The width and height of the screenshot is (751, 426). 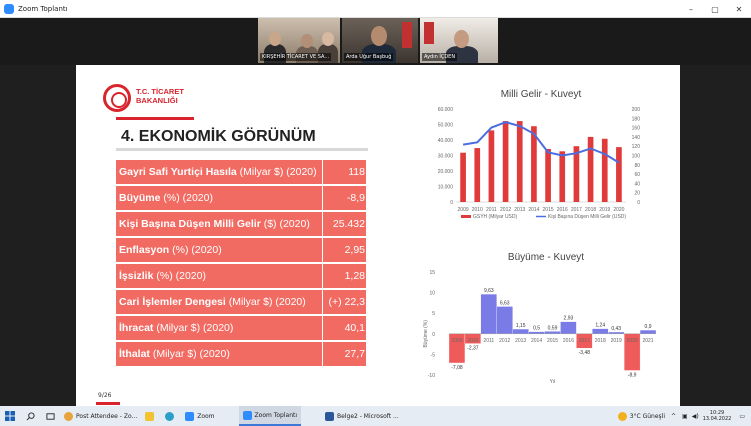 What do you see at coordinates (600, 326) in the screenshot?
I see `growth-data-label: 1,24` at bounding box center [600, 326].